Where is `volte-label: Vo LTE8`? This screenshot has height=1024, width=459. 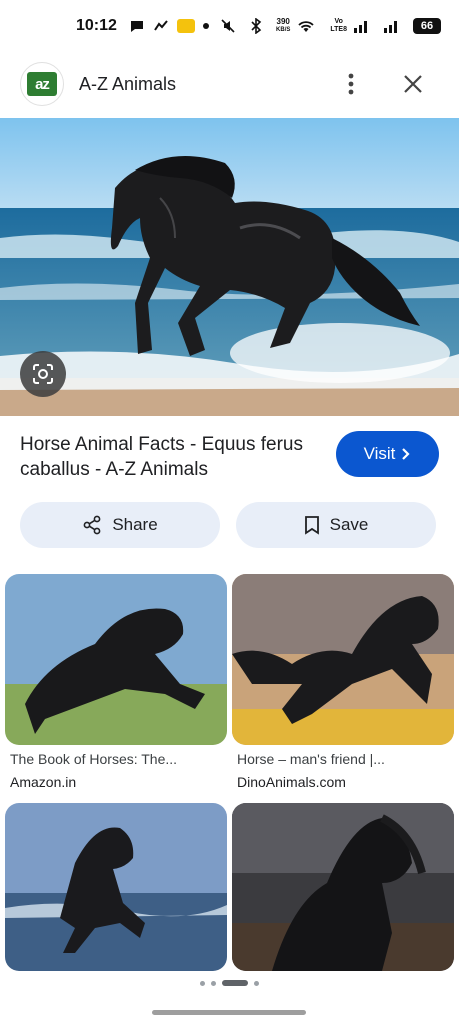 volte-label: Vo LTE8 is located at coordinates (338, 26).